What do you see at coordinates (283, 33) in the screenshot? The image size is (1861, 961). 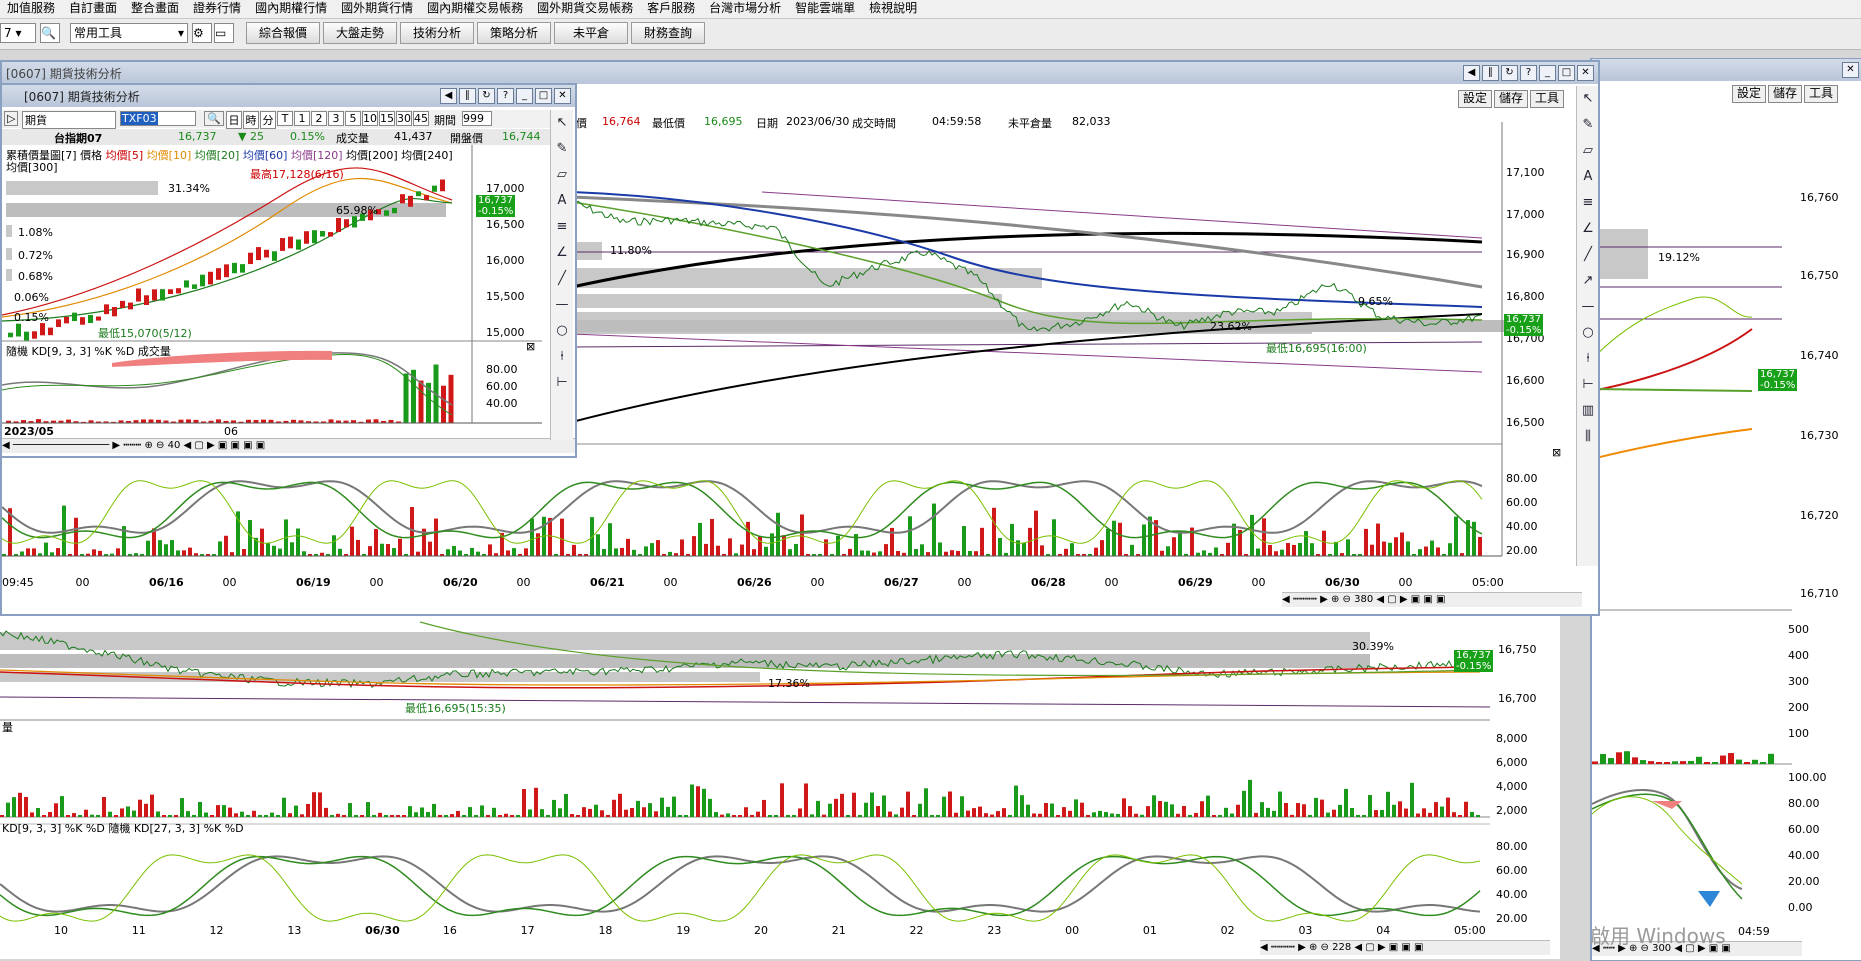 I see `quote-button: 綜合報價` at bounding box center [283, 33].